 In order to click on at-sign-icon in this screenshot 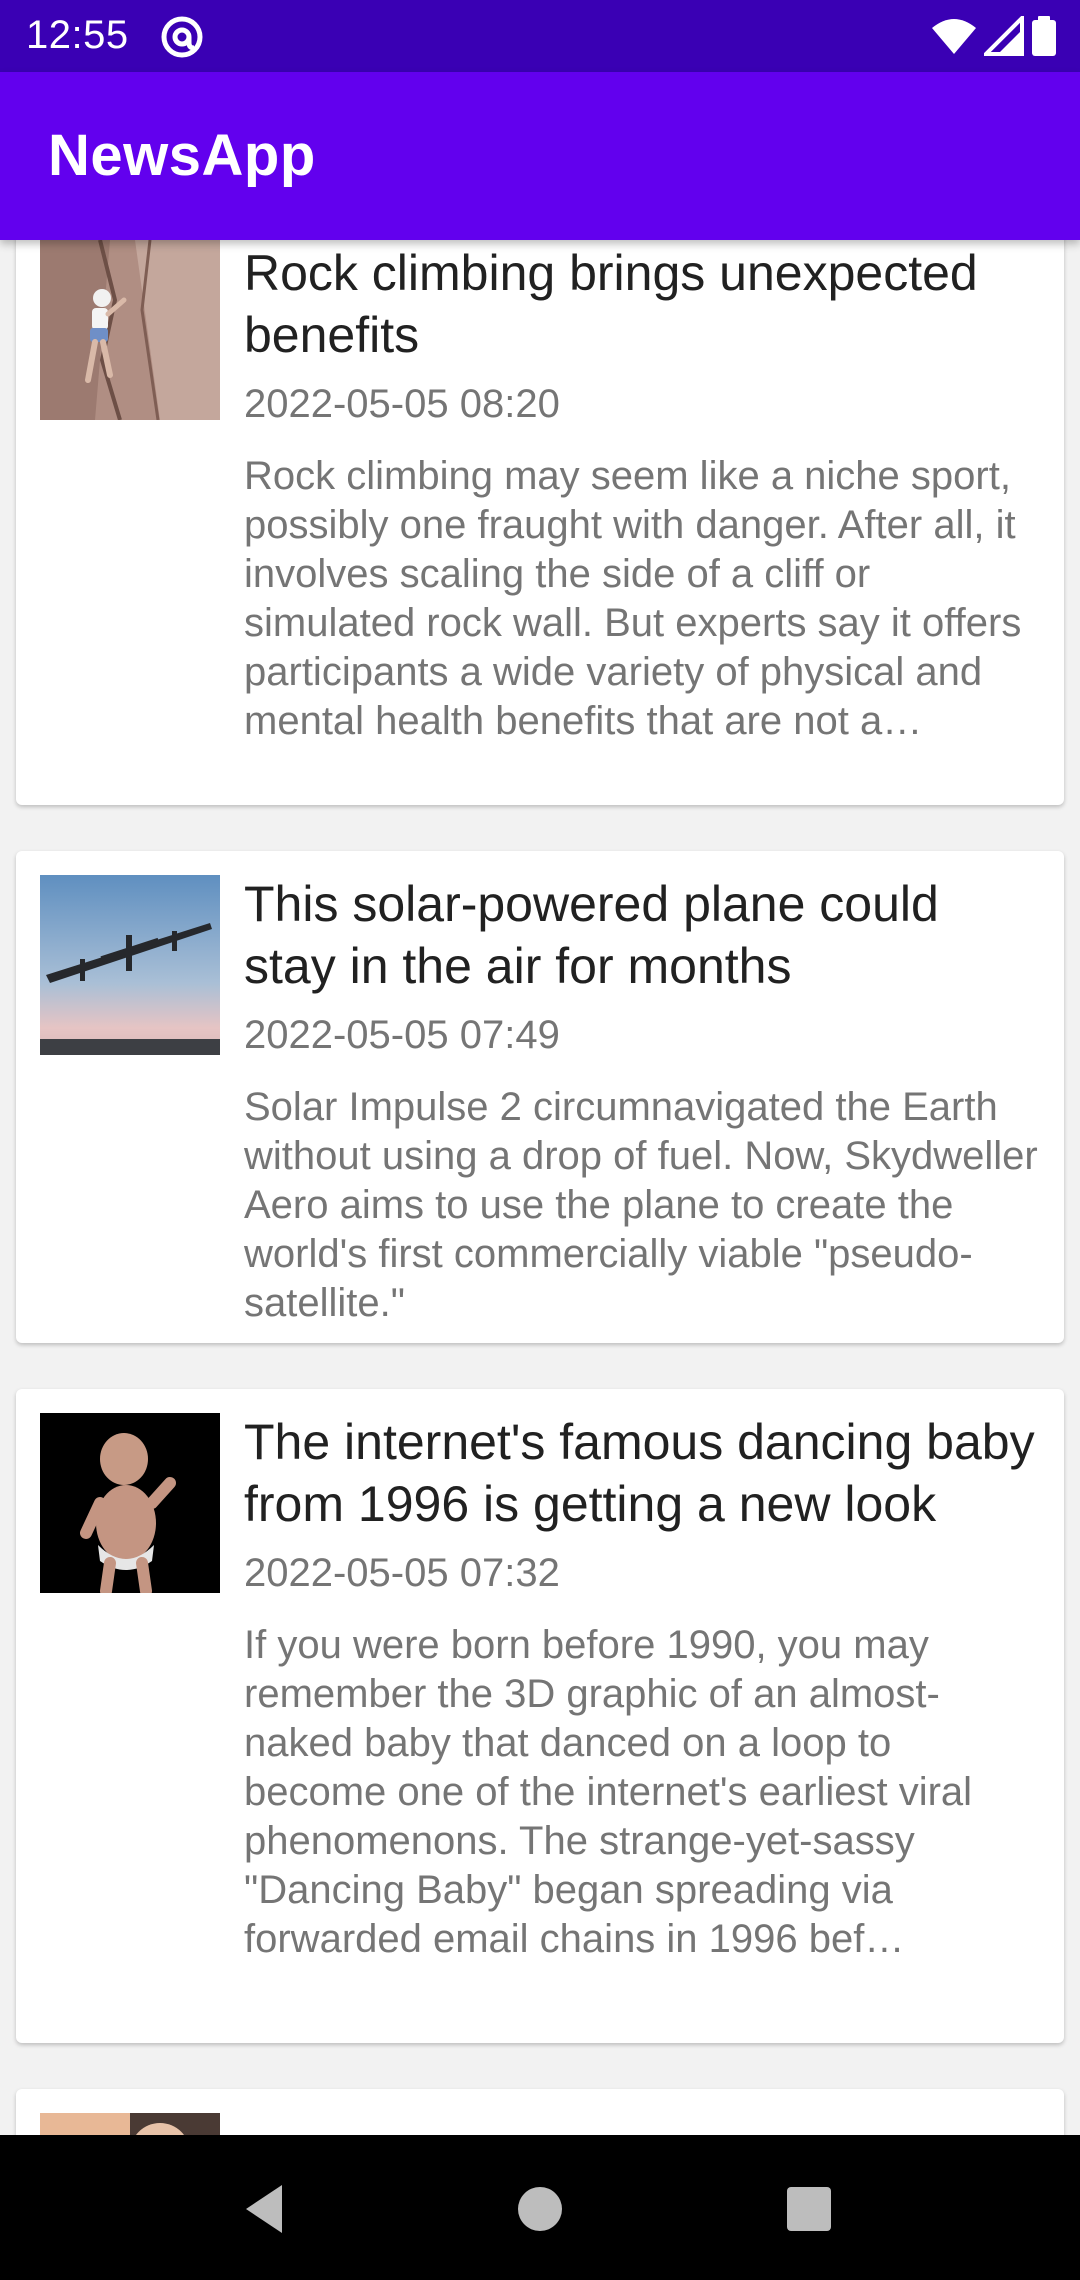, I will do `click(182, 37)`.